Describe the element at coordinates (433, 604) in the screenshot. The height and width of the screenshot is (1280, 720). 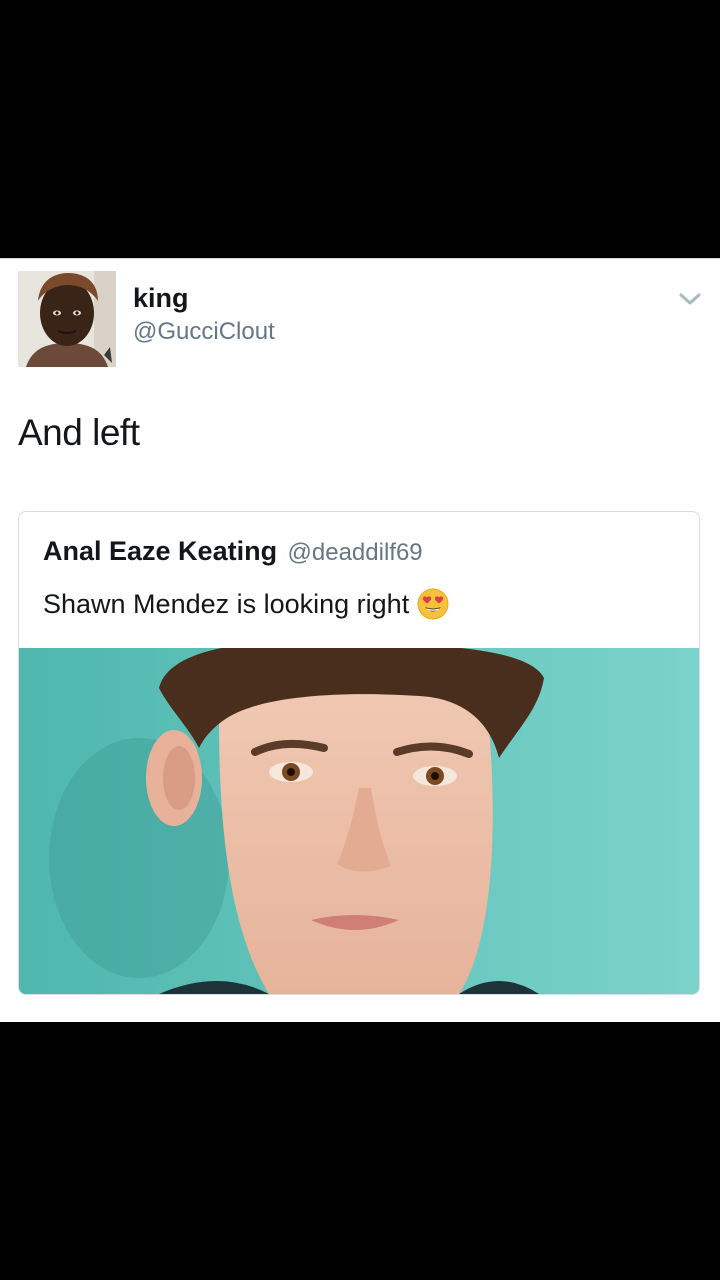
I see `heart-eyes-emoji-icon` at that location.